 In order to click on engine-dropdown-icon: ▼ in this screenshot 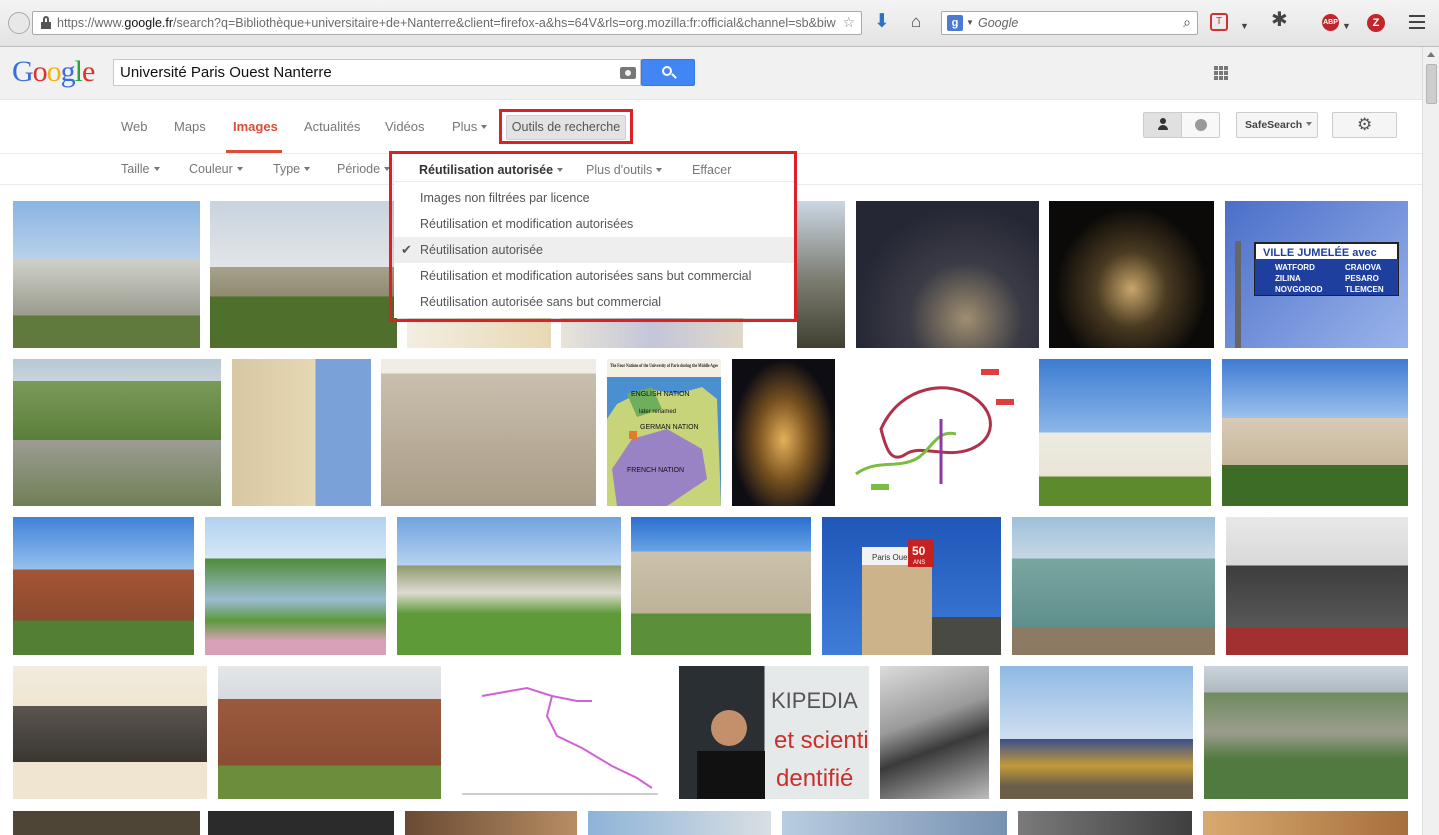, I will do `click(970, 22)`.